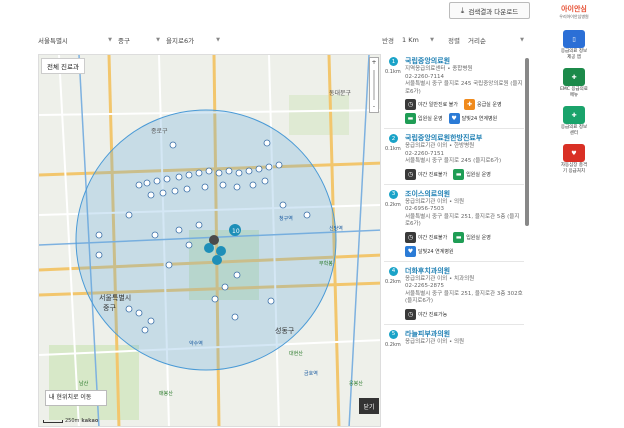 The height and width of the screenshot is (428, 624). Describe the element at coordinates (464, 297) in the screenshot. I see `hospital-address: 서울특별시 중구 을지로 251, 을지로관 3층 302호 (을지로6가)` at that location.